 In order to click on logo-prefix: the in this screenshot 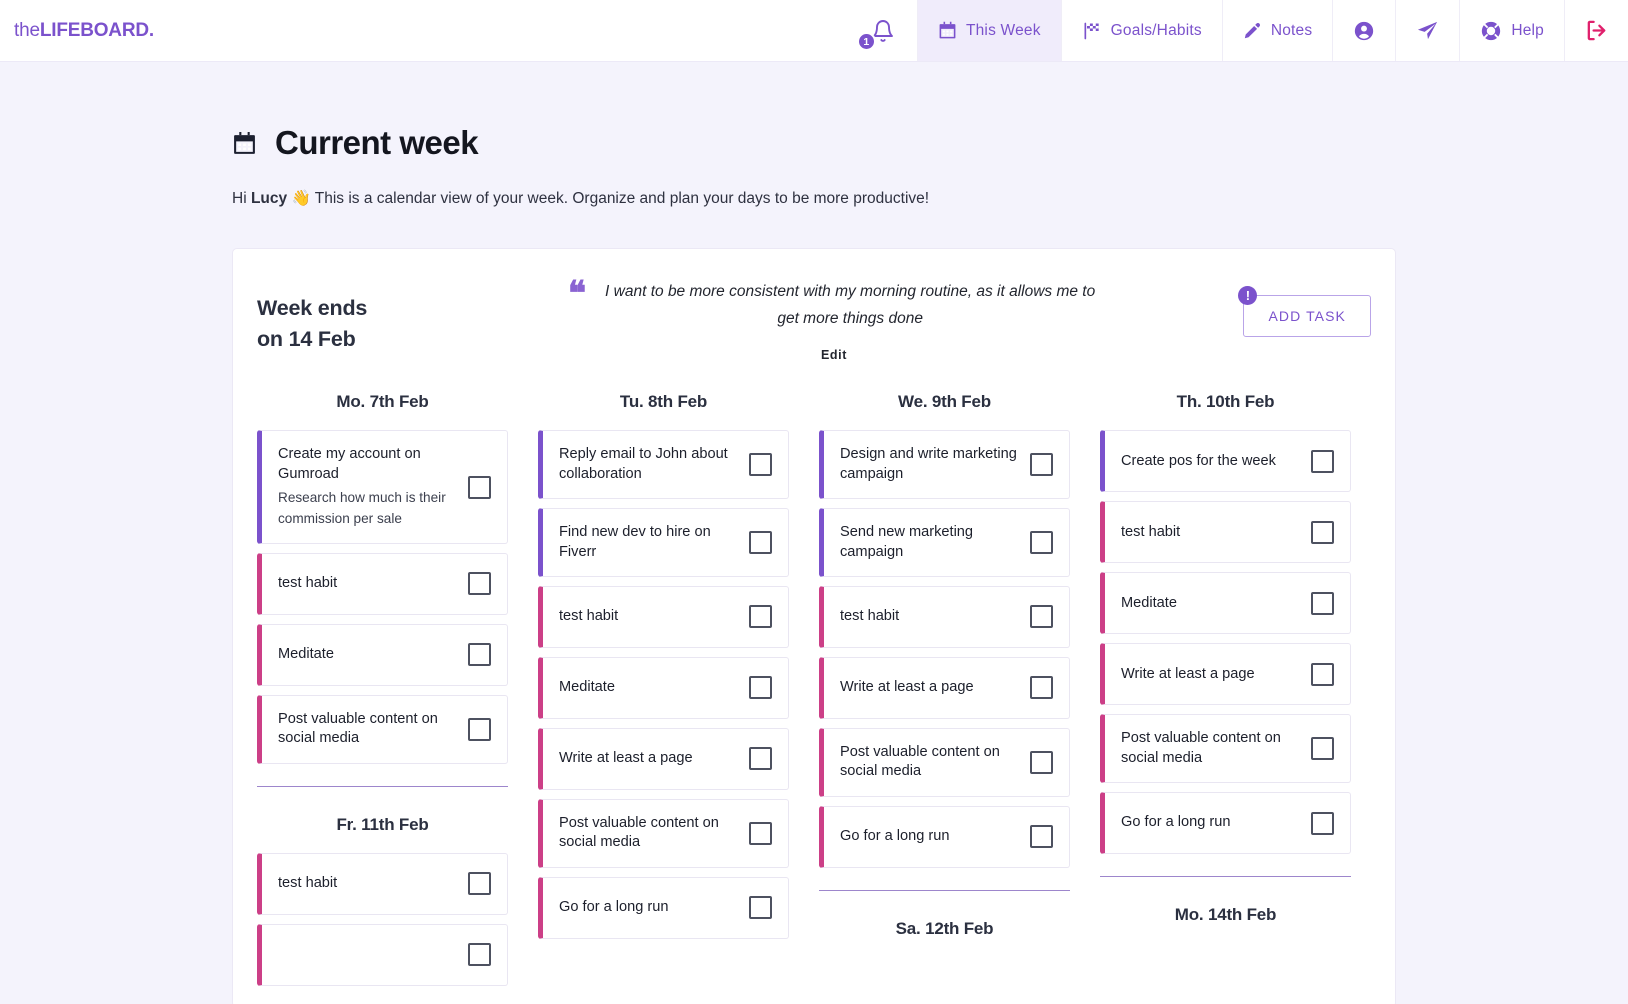, I will do `click(27, 30)`.